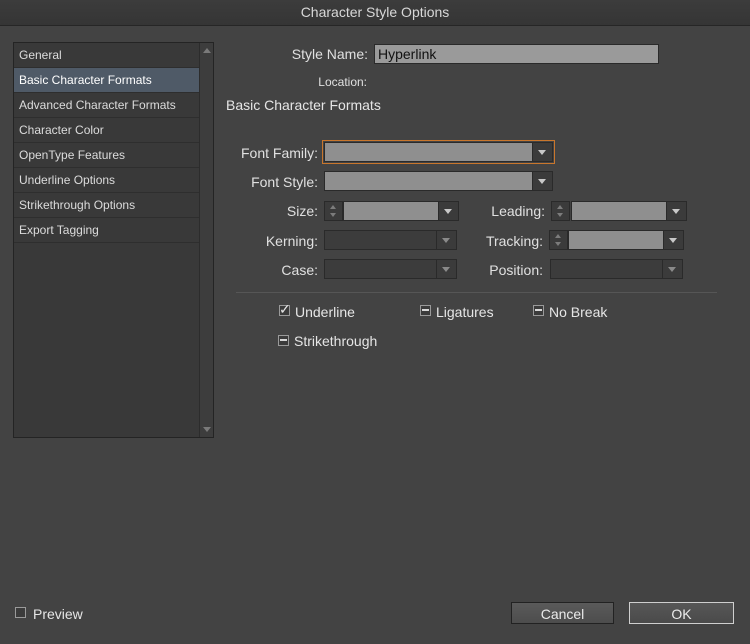 Image resolution: width=750 pixels, height=644 pixels. What do you see at coordinates (578, 312) in the screenshot?
I see `no-break-label: No Break` at bounding box center [578, 312].